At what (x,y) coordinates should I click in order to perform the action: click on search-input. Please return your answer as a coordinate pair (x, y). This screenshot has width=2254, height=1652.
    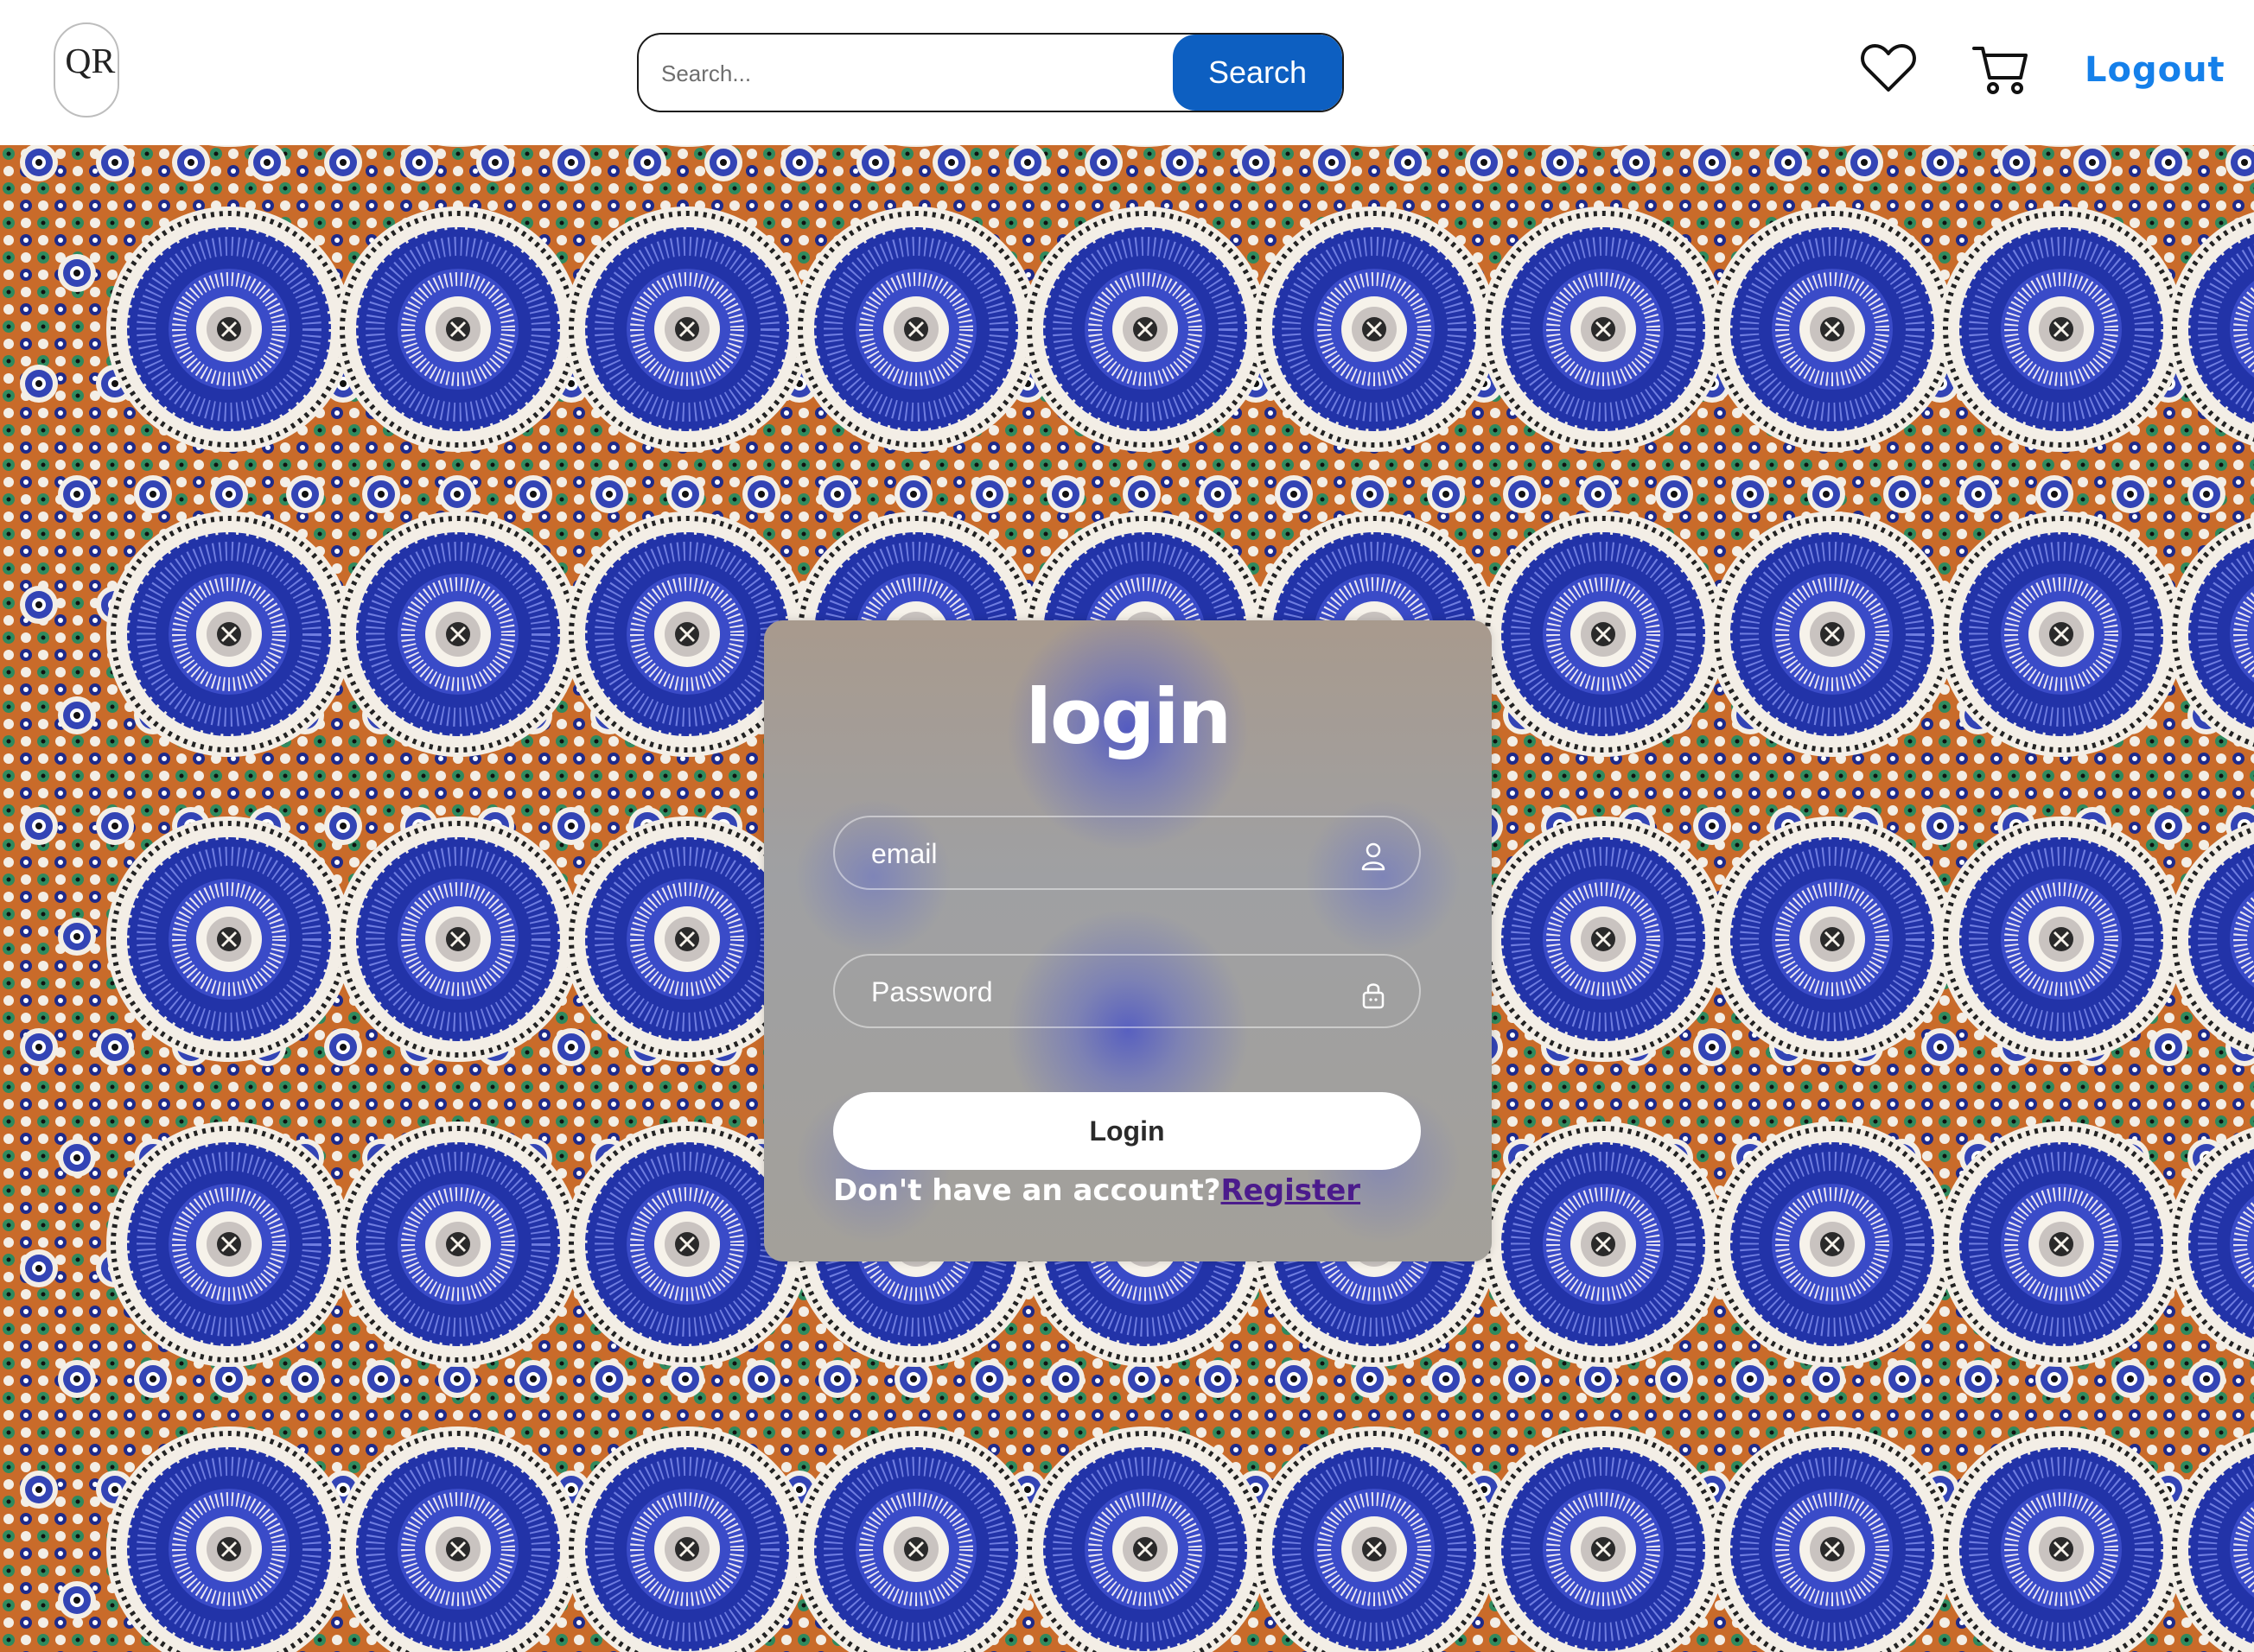
    Looking at the image, I should click on (895, 73).